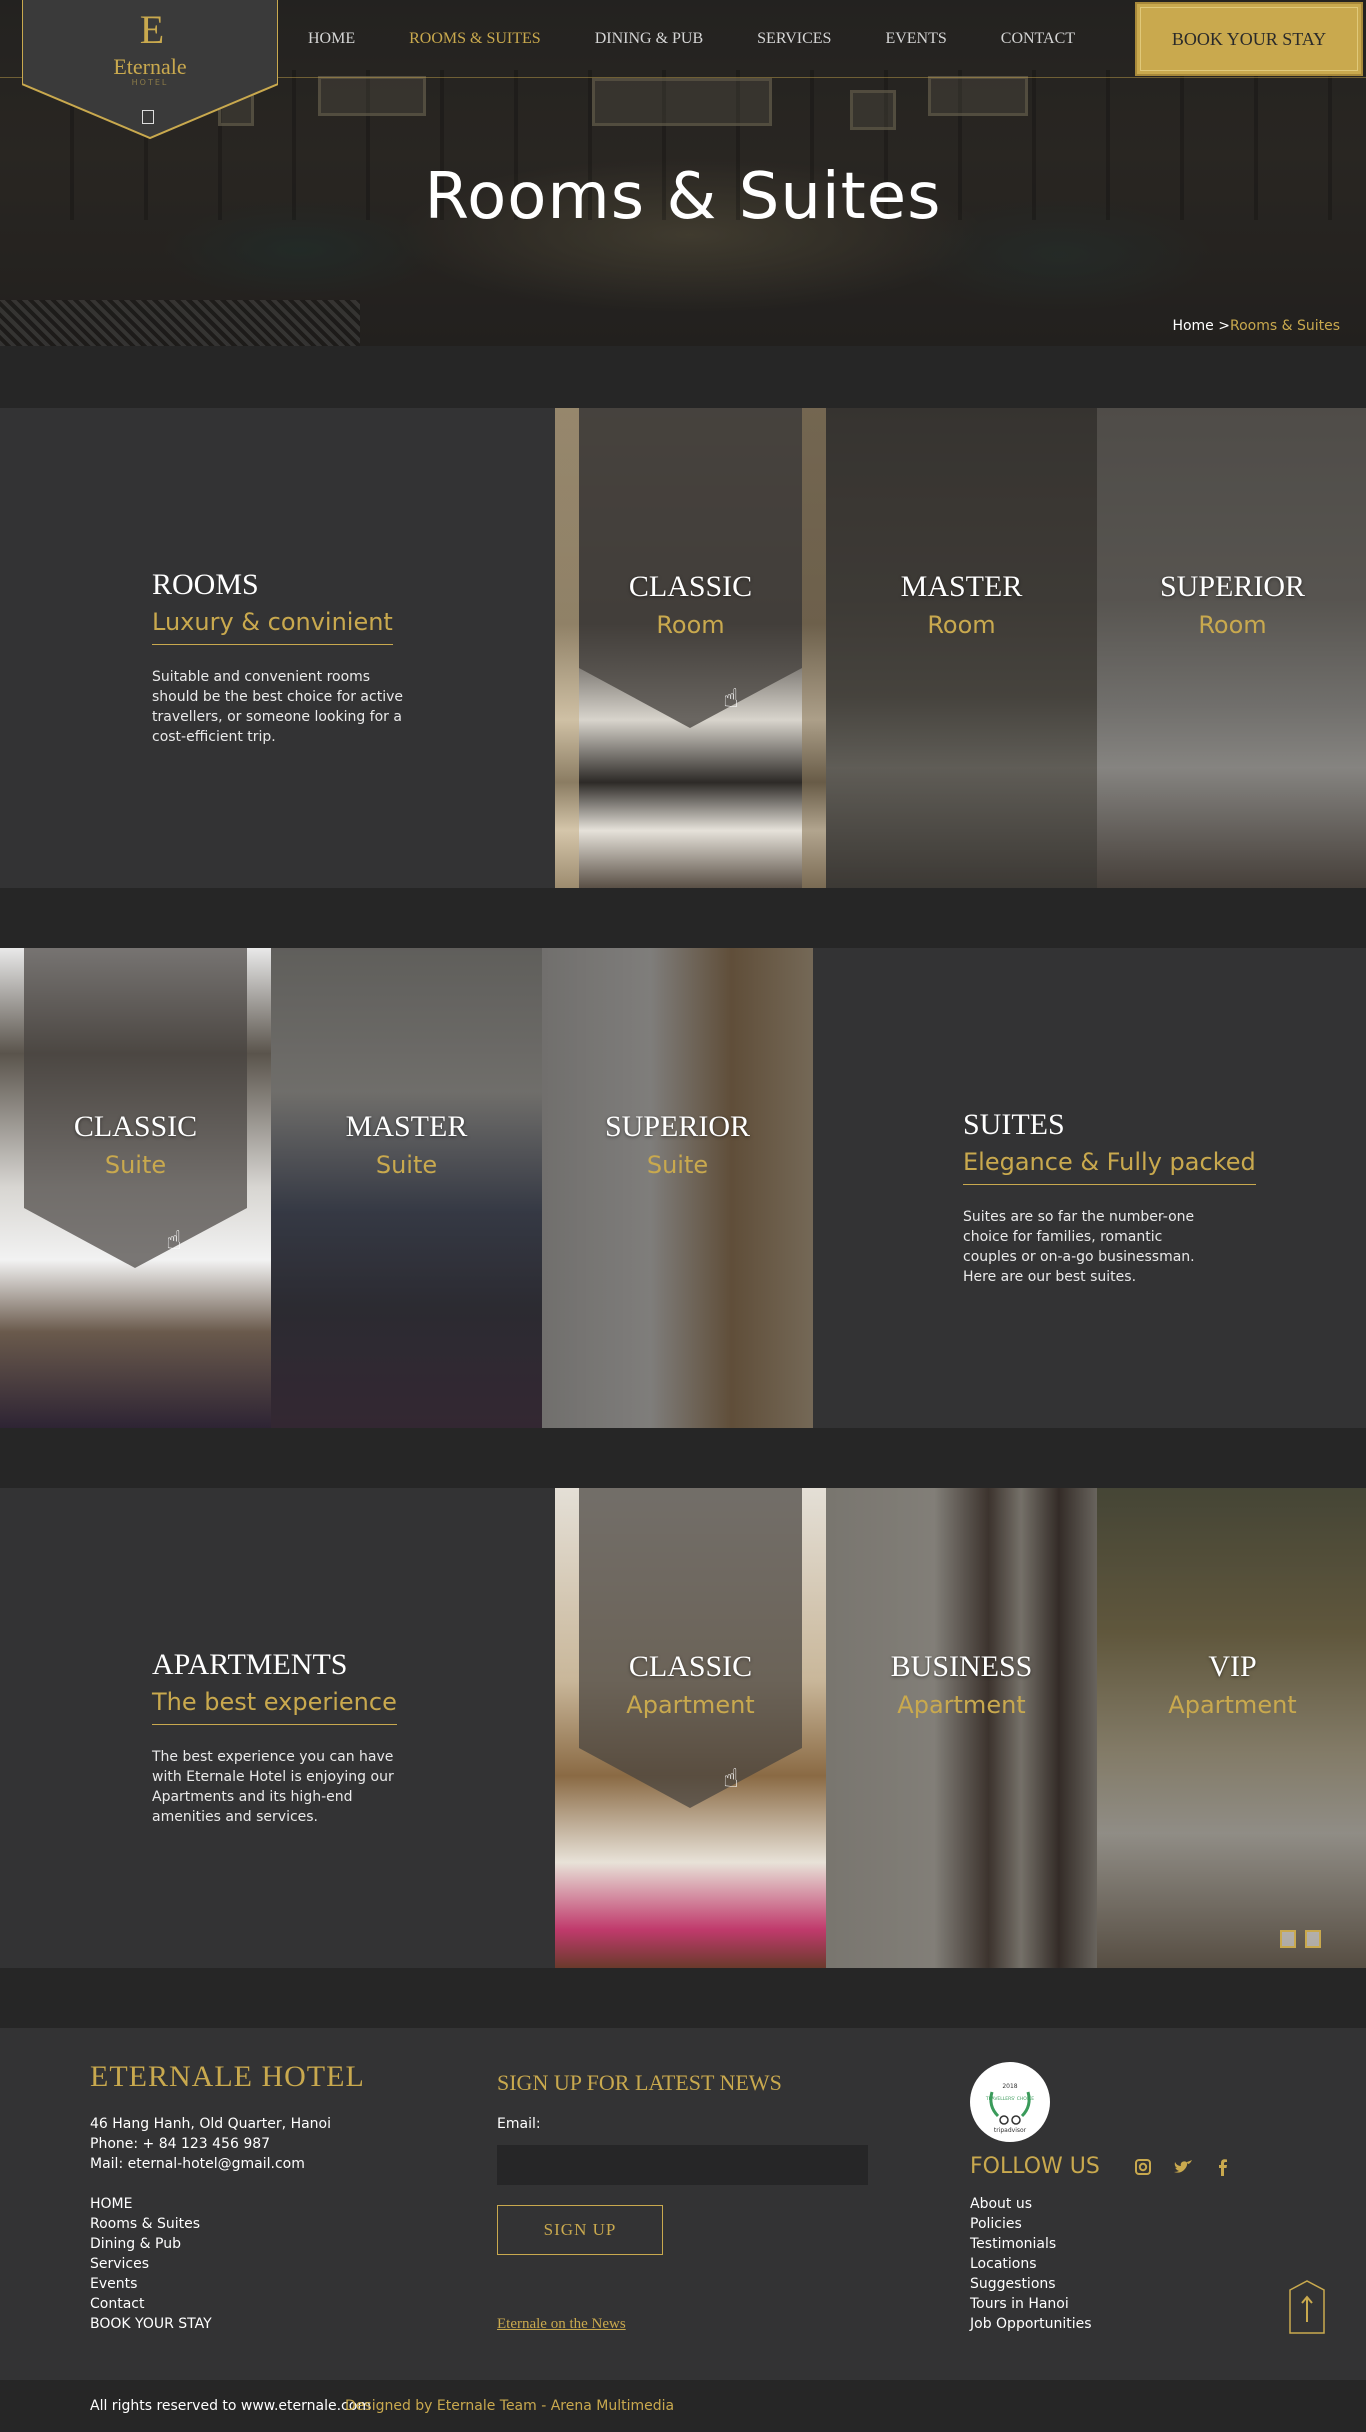 The image size is (1366, 2432). I want to click on copyright-rights: All rights reserved to www.eternale.com, so click(230, 2406).